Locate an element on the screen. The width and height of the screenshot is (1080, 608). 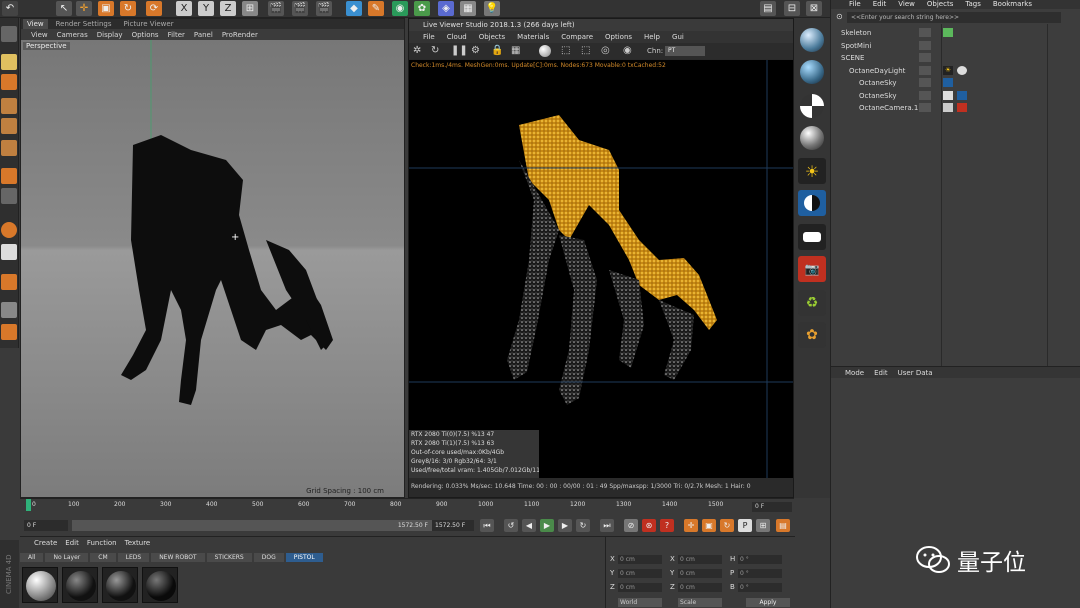
record-keys-icon: ⊘ is located at coordinates (631, 525).